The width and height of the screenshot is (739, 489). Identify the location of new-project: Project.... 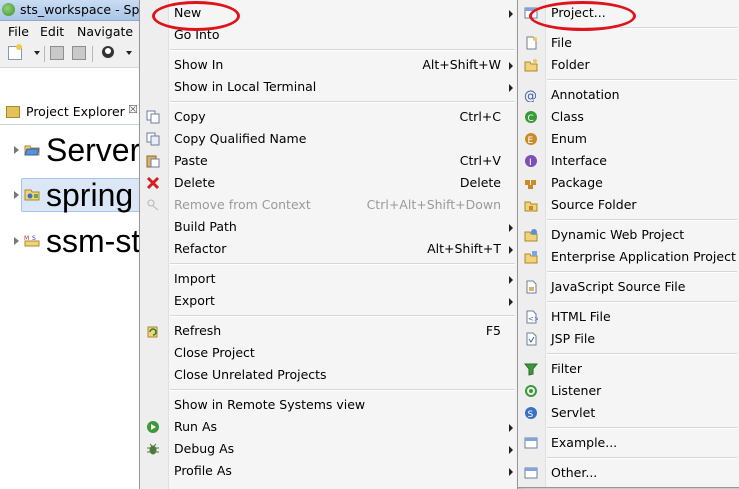
(628, 13).